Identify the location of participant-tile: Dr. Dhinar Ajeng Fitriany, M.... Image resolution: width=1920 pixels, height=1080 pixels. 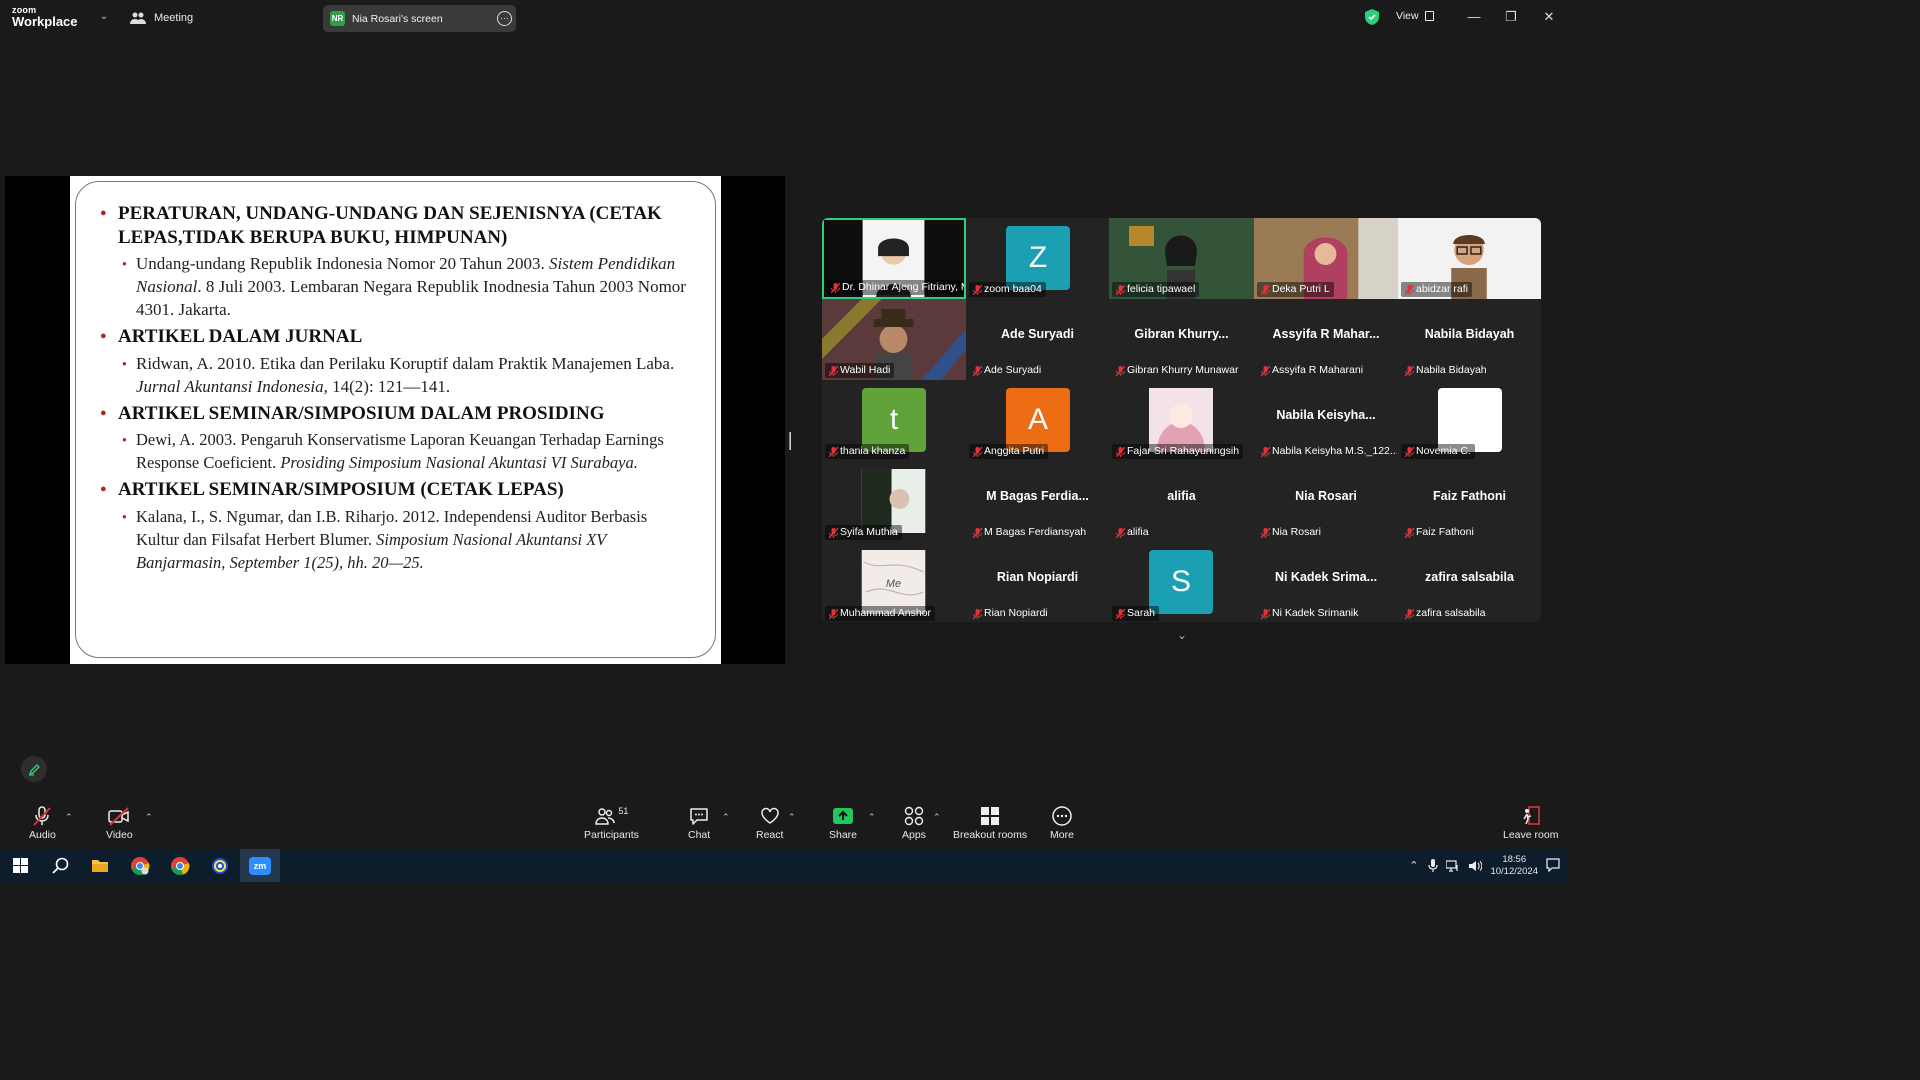
(894, 258).